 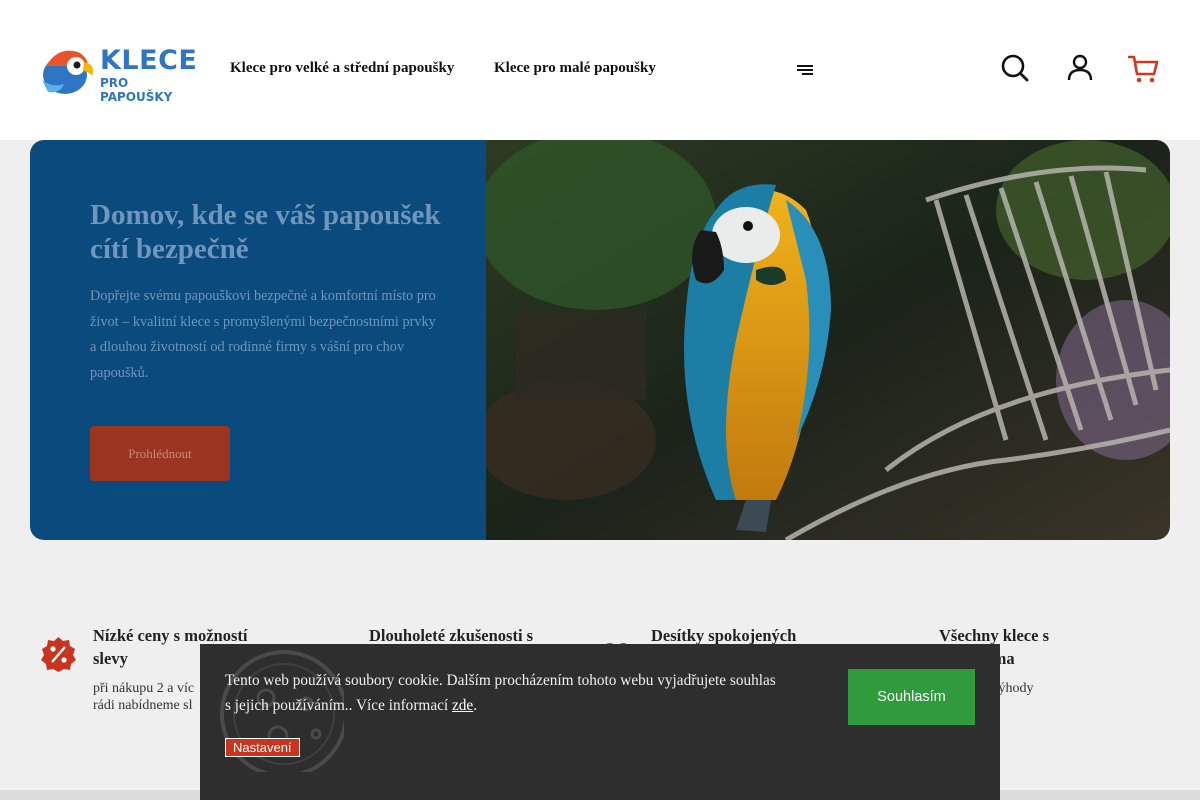 What do you see at coordinates (1015, 68) in the screenshot?
I see `search-icon` at bounding box center [1015, 68].